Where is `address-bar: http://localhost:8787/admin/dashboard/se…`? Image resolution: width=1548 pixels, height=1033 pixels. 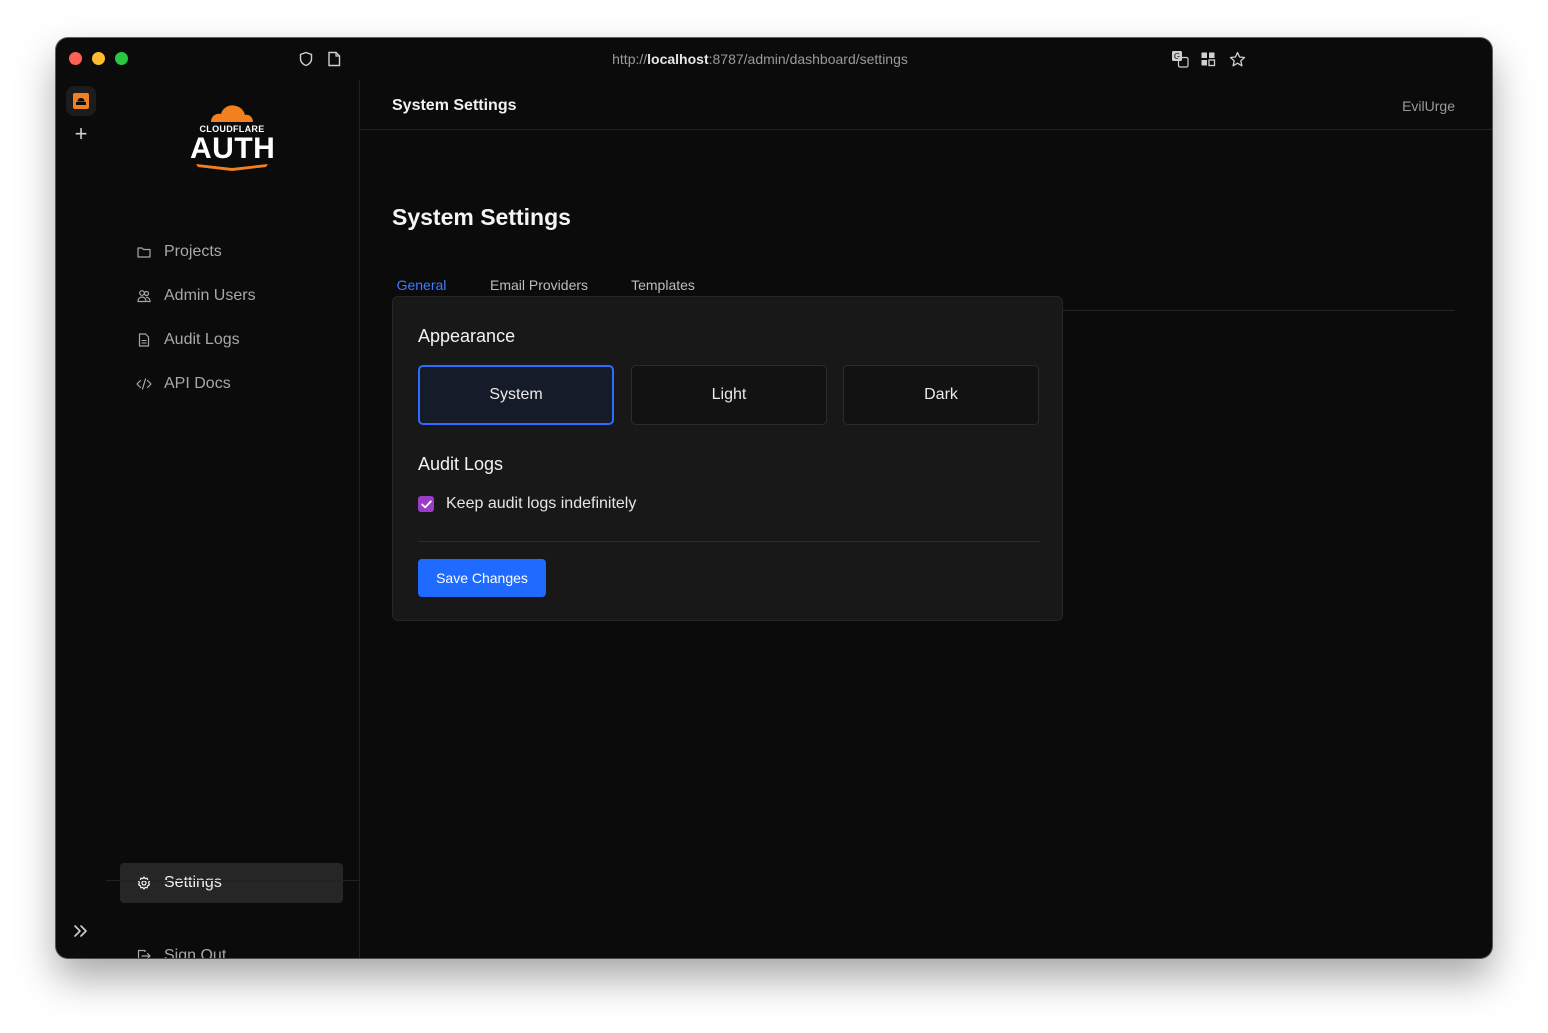
address-bar: http://localhost:8787/admin/dashboard/se… is located at coordinates (760, 59).